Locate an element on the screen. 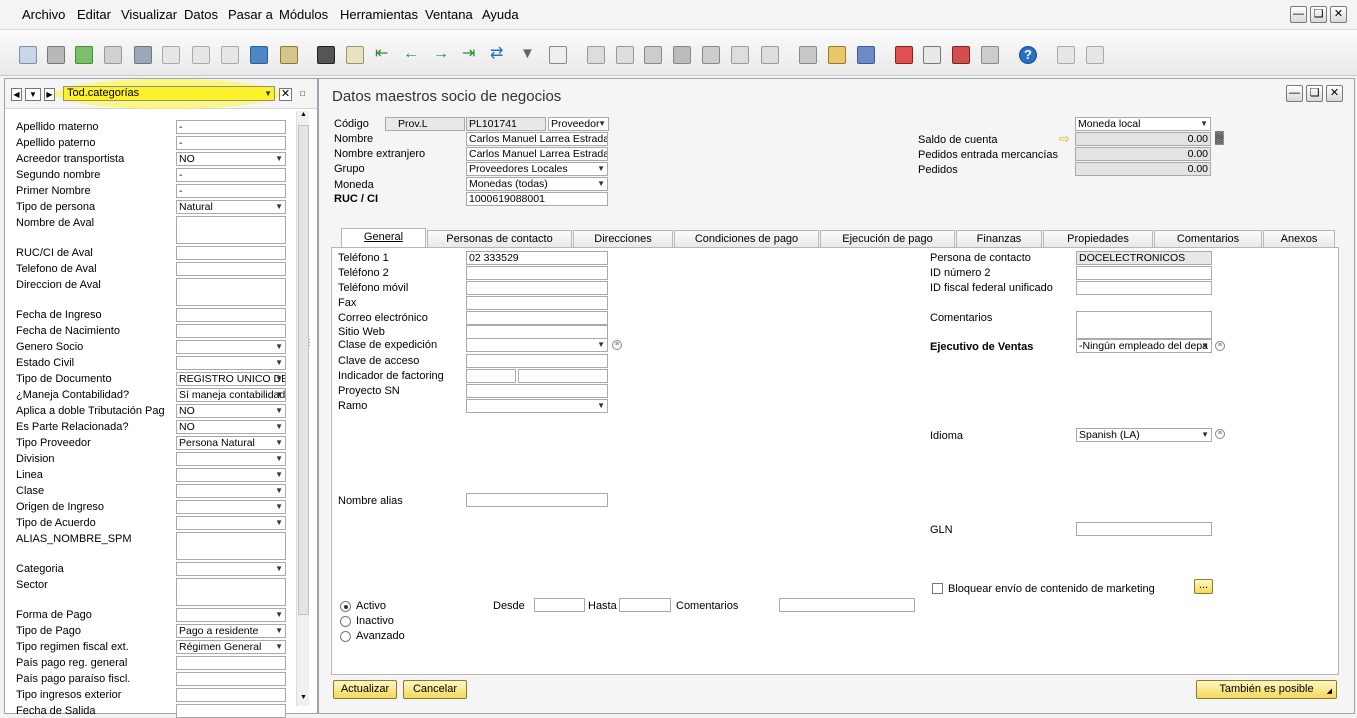 Image resolution: width=1357 pixels, height=718 pixels. fax-field is located at coordinates (537, 303).